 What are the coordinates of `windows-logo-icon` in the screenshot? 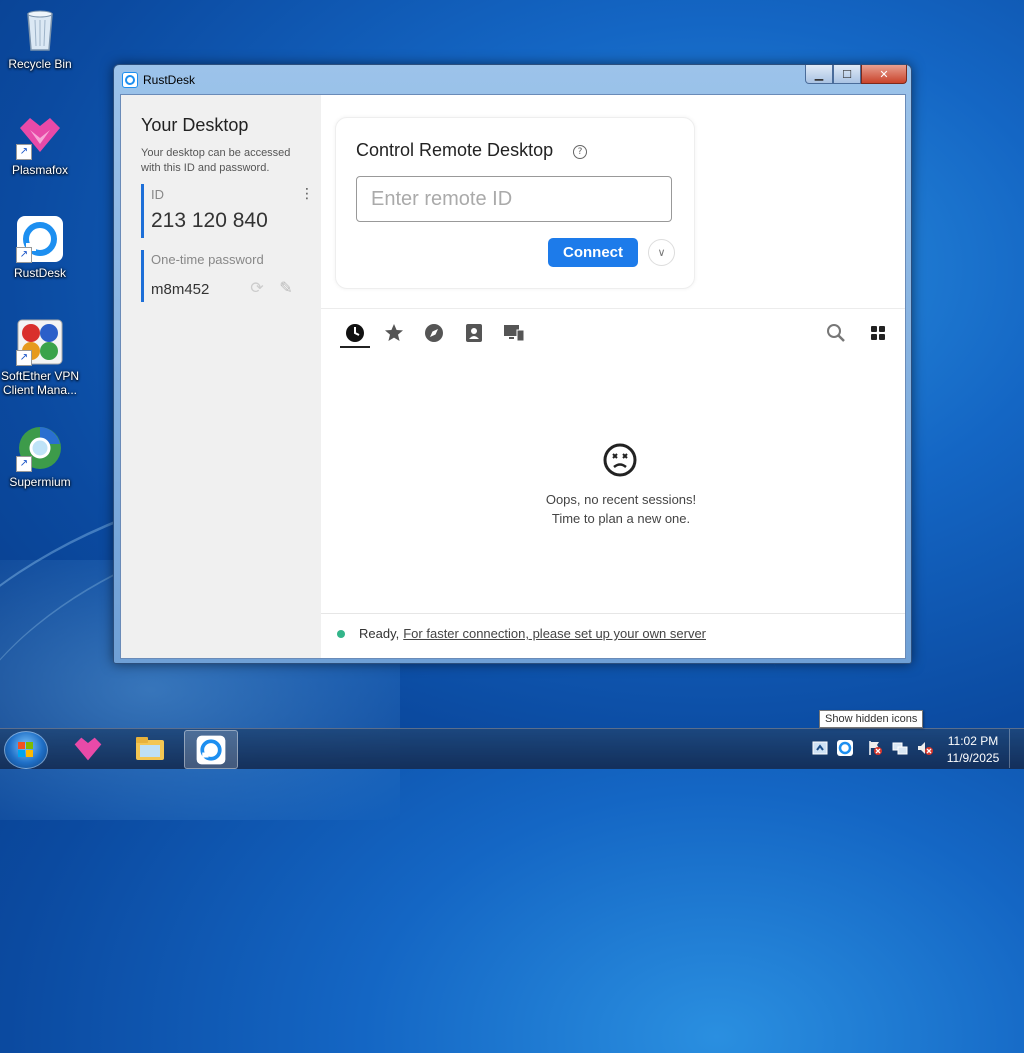 It's located at (25, 749).